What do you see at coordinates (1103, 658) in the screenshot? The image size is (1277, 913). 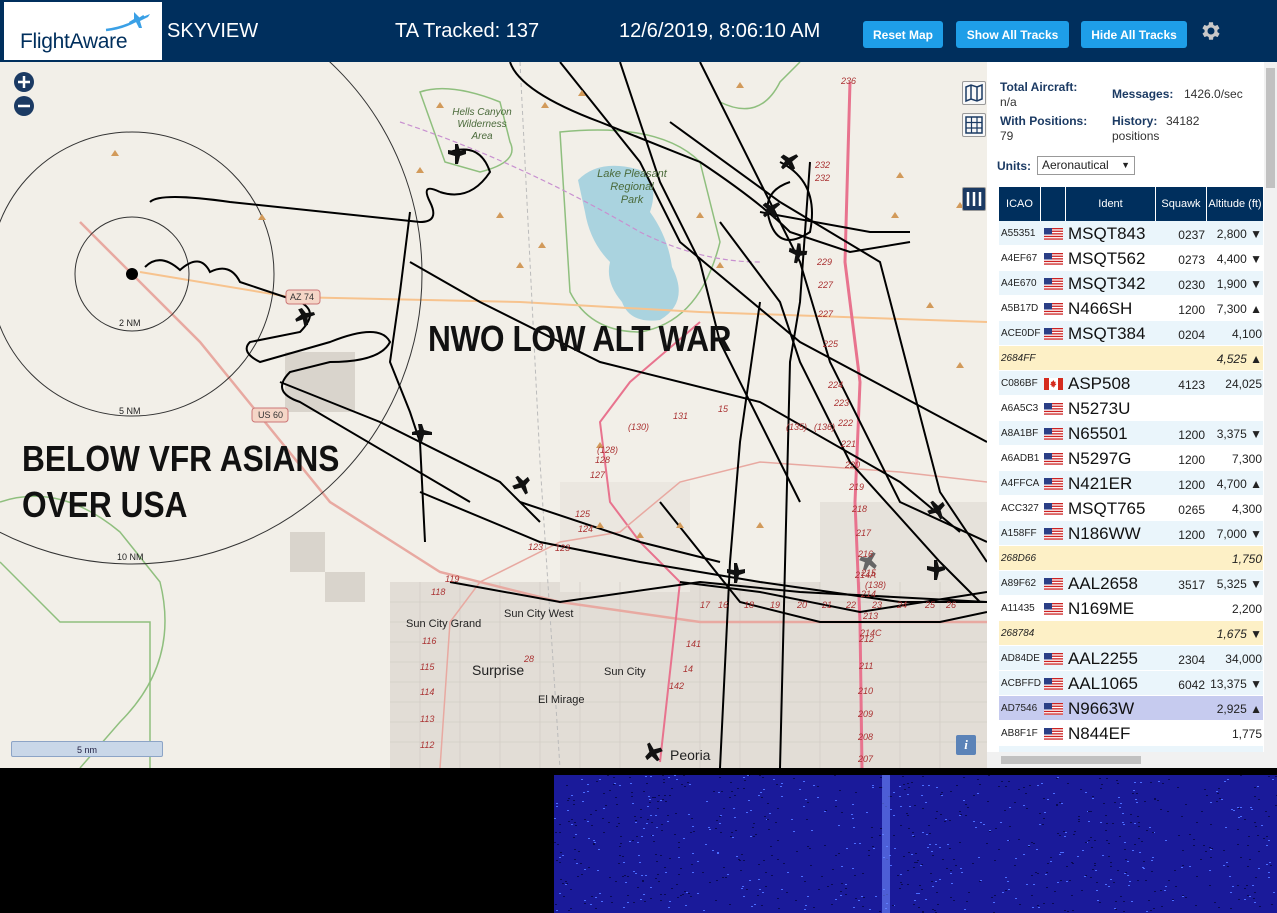 I see `ident-cell: AAL2255` at bounding box center [1103, 658].